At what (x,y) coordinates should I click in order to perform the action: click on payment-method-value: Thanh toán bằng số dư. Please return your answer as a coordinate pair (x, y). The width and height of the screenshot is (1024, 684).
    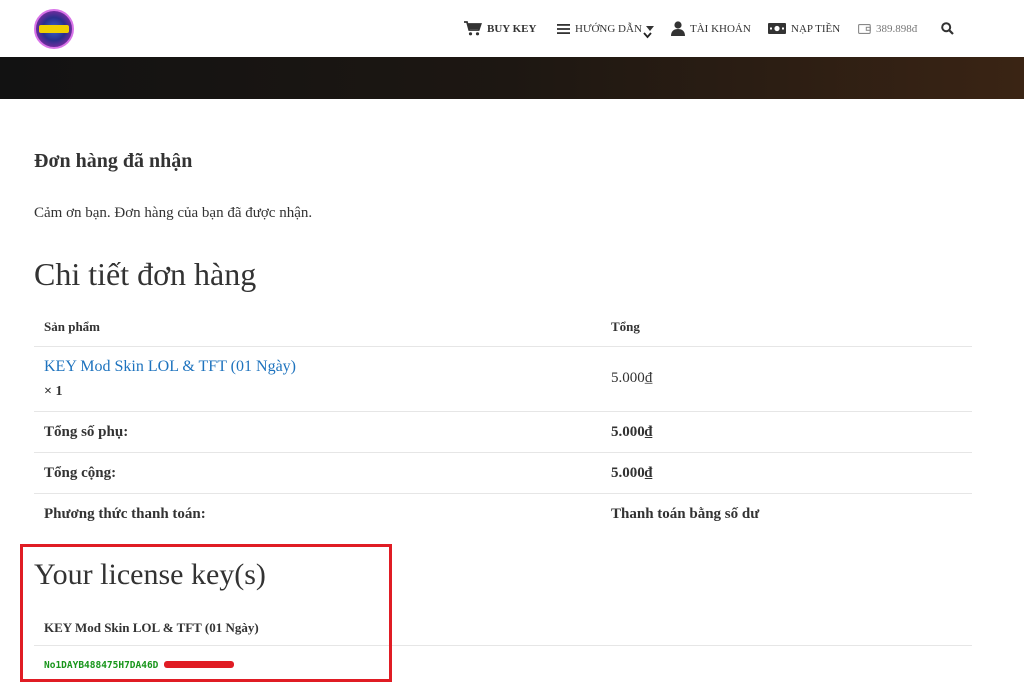
    Looking at the image, I should click on (685, 514).